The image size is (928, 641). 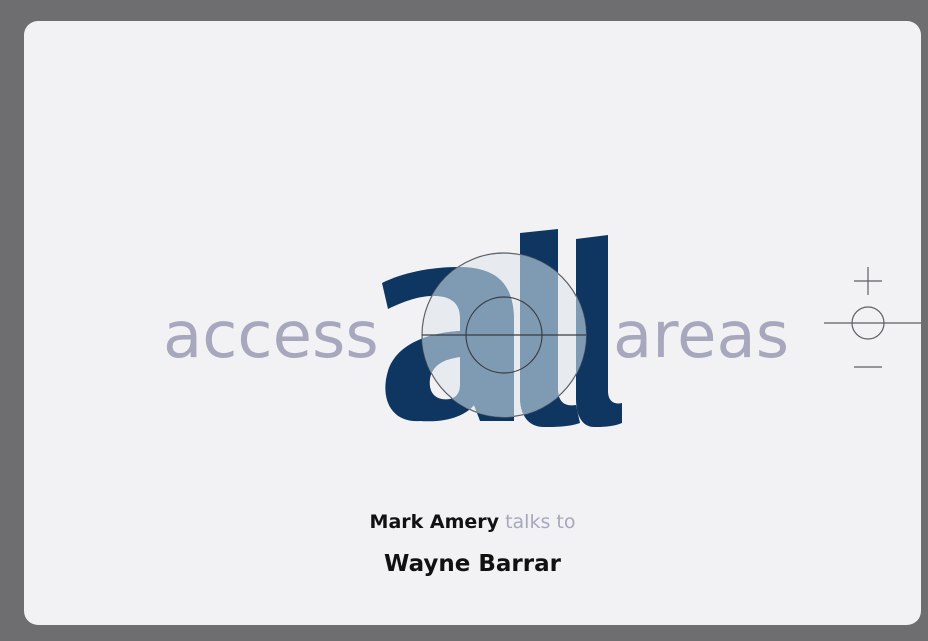 I want to click on credit-line: Mark Amery talks to, so click(x=472, y=522).